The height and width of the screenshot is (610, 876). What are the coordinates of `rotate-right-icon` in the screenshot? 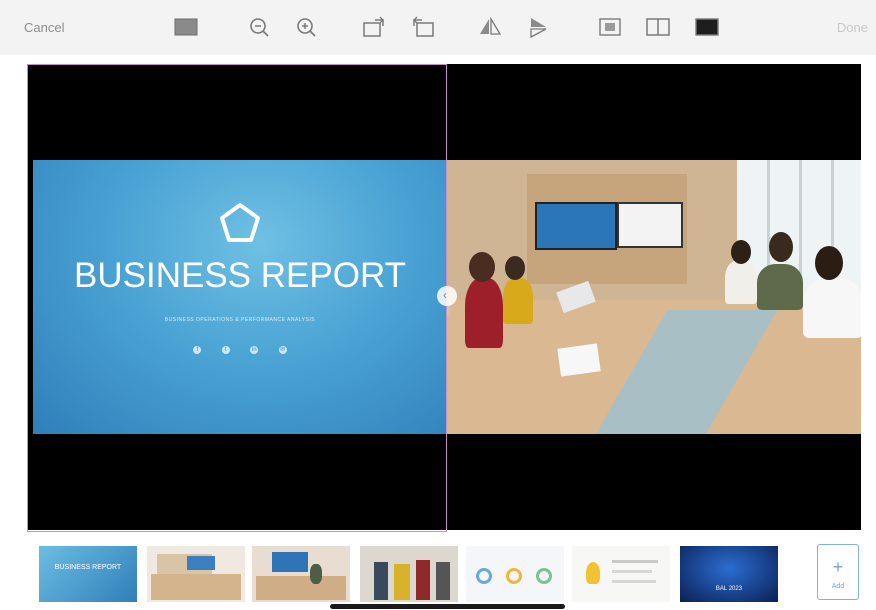 It's located at (374, 27).